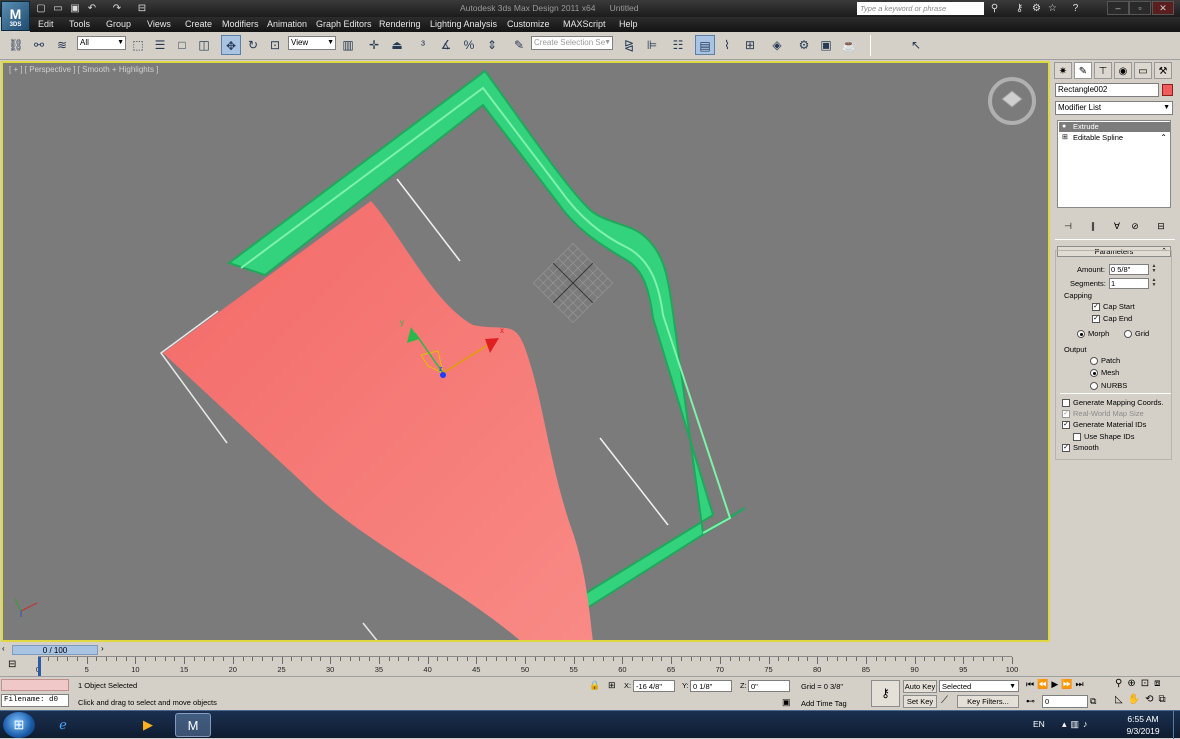  Describe the element at coordinates (1121, 699) in the screenshot. I see `field-of-view-icon: ◺` at that location.